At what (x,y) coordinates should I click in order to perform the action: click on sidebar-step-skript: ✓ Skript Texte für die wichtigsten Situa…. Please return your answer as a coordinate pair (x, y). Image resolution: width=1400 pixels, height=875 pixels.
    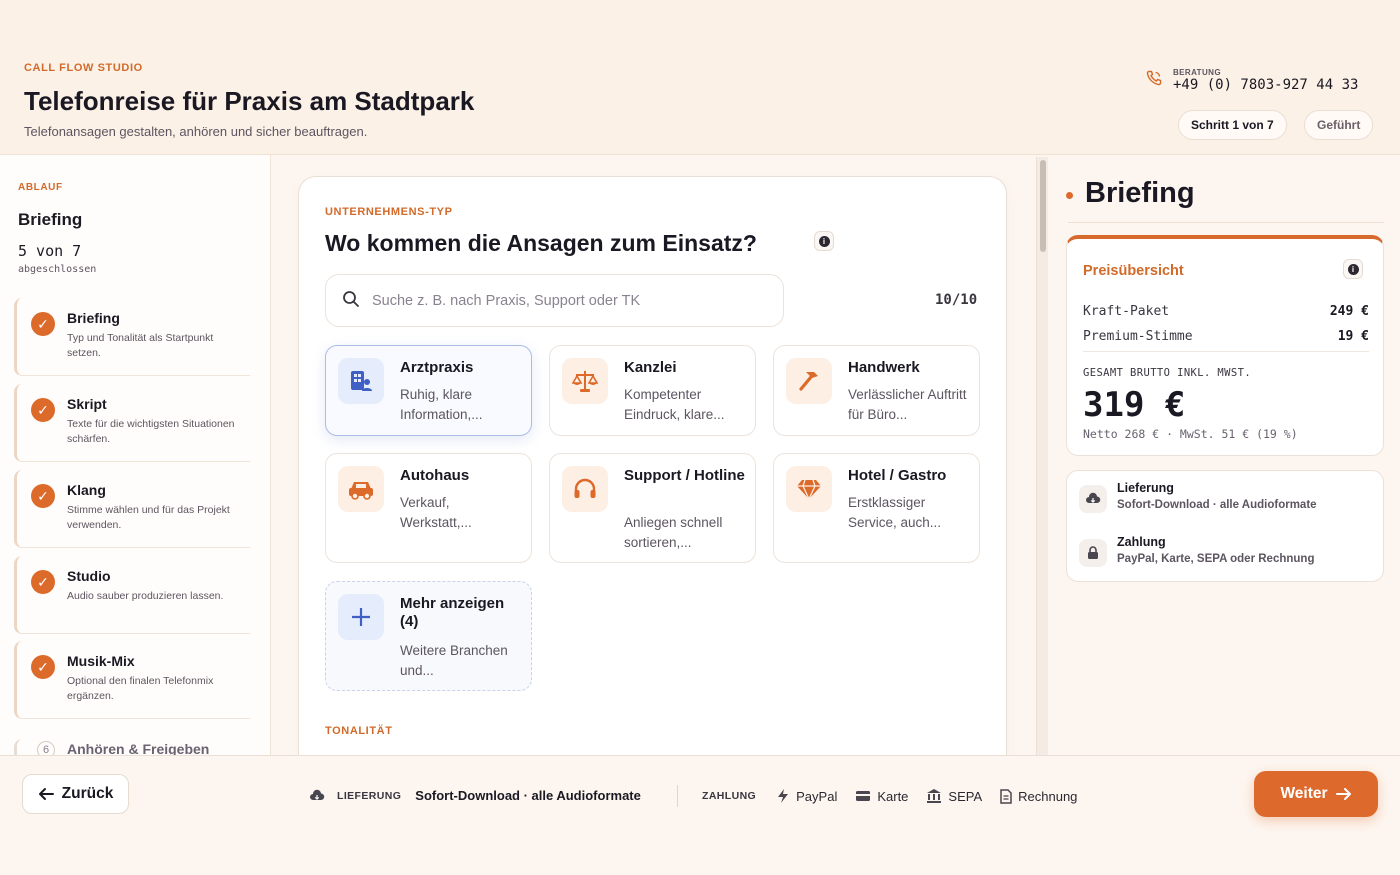
    Looking at the image, I should click on (132, 423).